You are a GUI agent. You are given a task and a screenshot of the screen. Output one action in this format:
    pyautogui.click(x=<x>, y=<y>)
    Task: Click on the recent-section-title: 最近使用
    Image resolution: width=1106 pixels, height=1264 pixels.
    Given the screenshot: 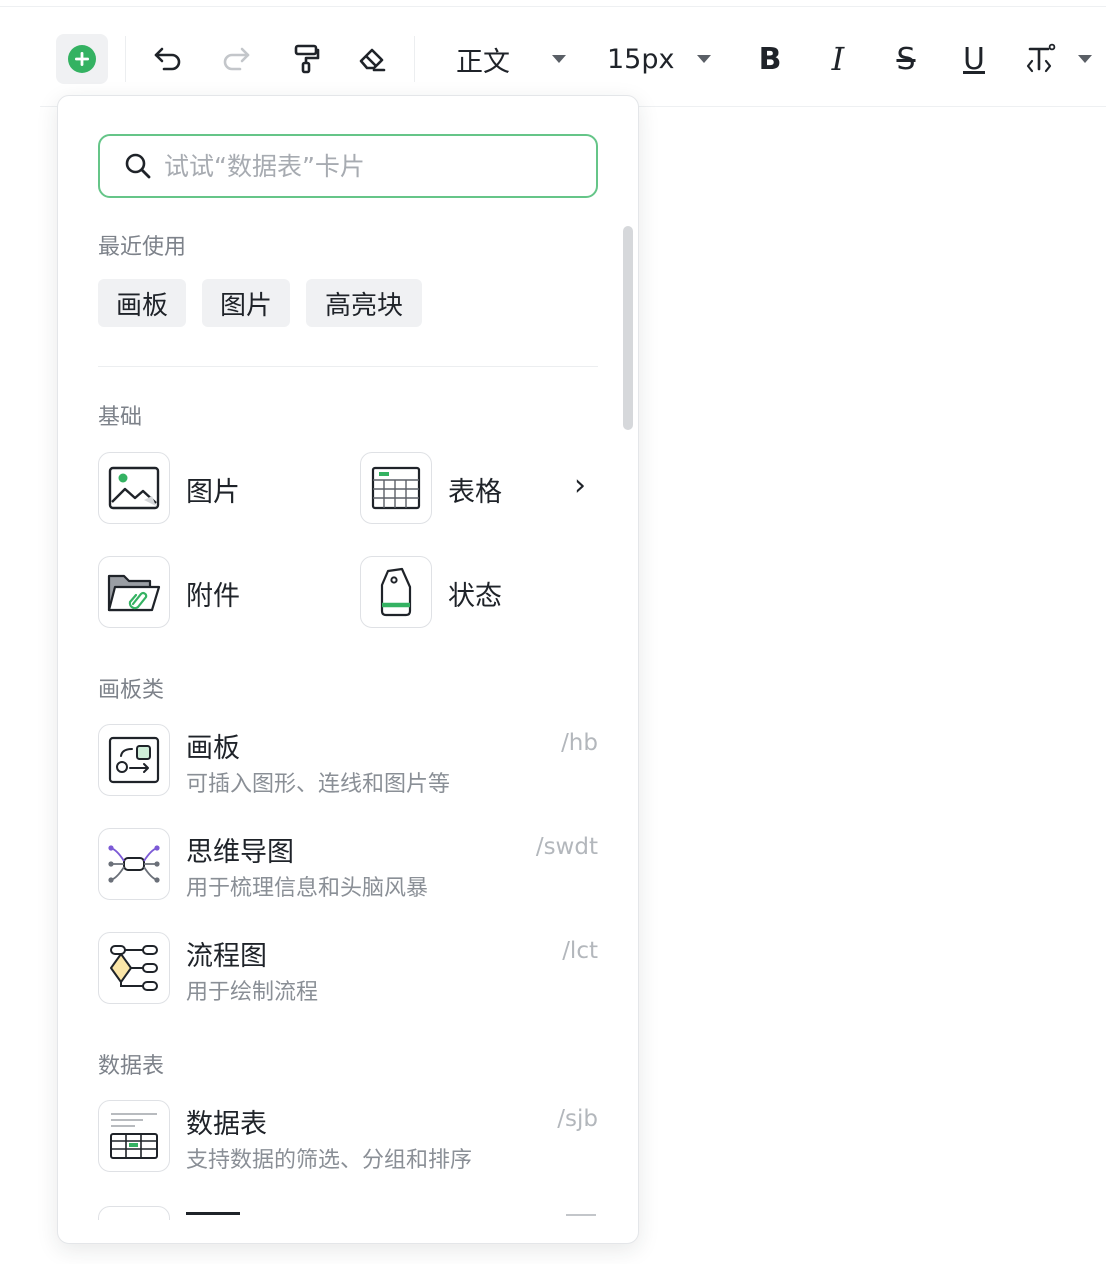 What is the action you would take?
    pyautogui.click(x=142, y=247)
    